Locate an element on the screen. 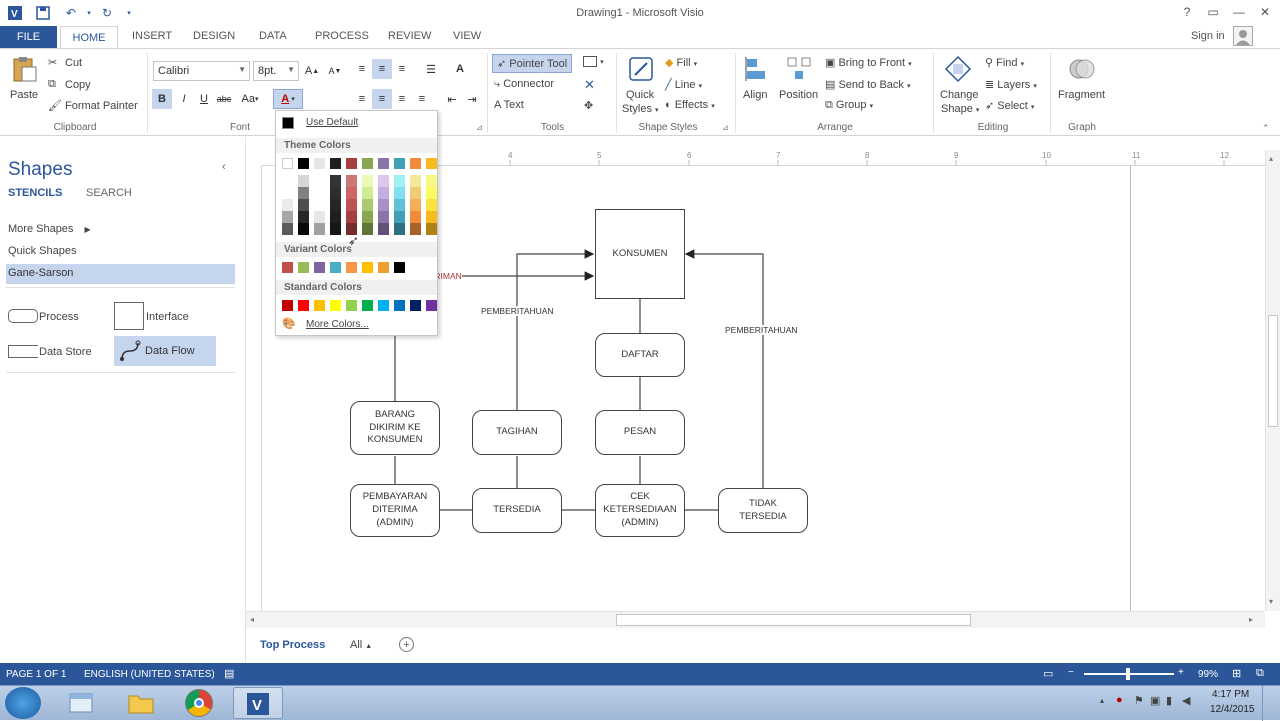 The image size is (1280, 721). scroll-left-icon: ◂ is located at coordinates (252, 619).